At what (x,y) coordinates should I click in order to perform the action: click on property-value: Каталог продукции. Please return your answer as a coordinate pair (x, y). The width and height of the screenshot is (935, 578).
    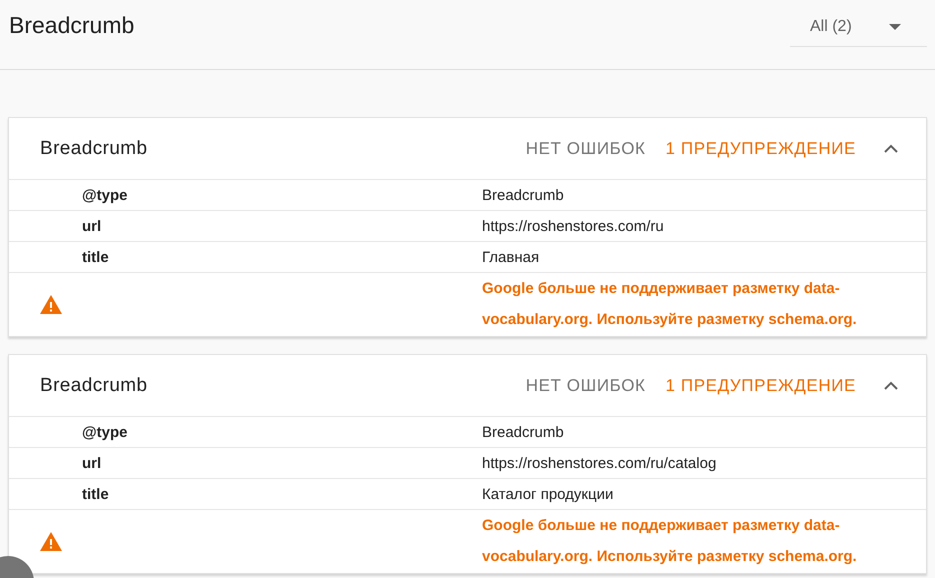
    Looking at the image, I should click on (548, 494).